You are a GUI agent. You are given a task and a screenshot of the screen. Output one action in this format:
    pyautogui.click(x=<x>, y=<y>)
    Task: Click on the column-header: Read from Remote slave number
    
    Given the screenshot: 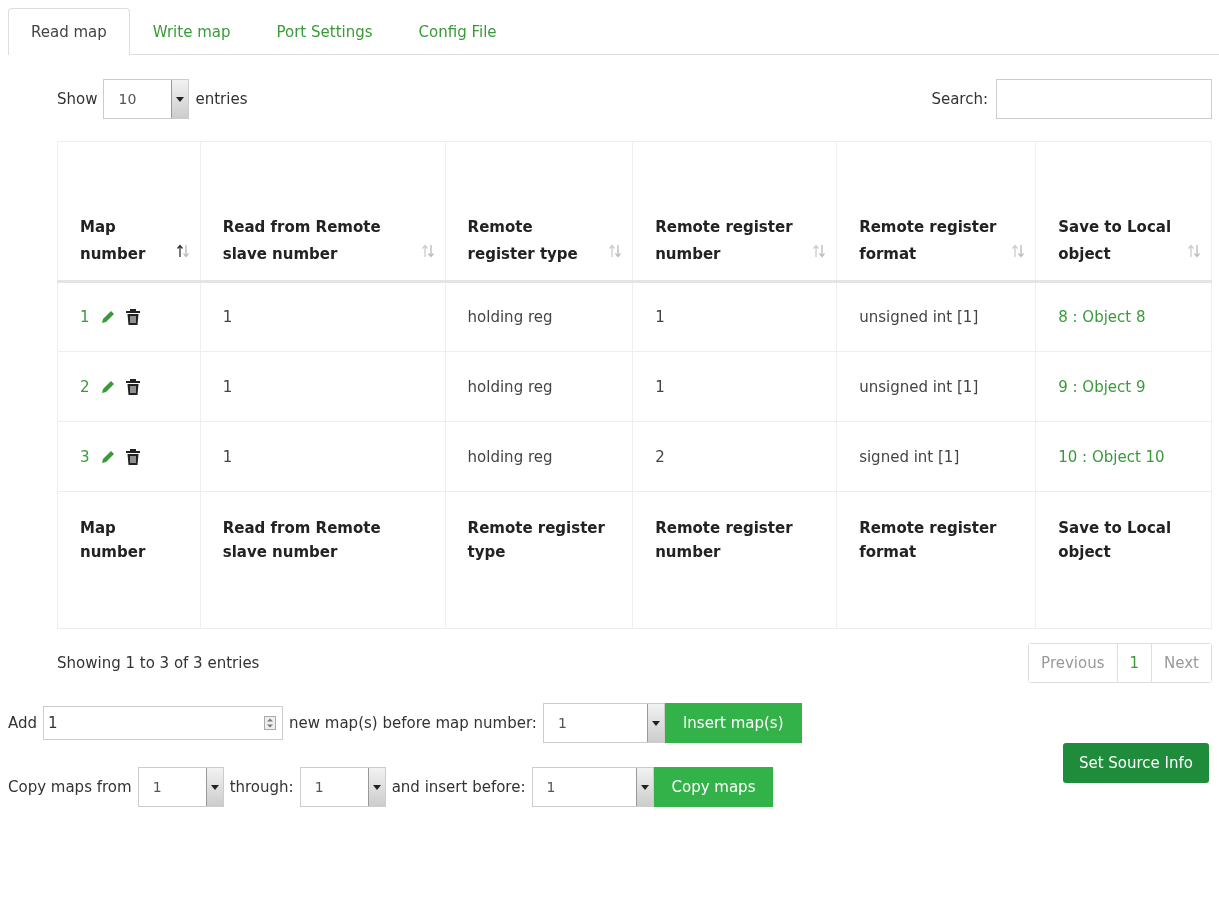 What is the action you would take?
    pyautogui.click(x=323, y=211)
    